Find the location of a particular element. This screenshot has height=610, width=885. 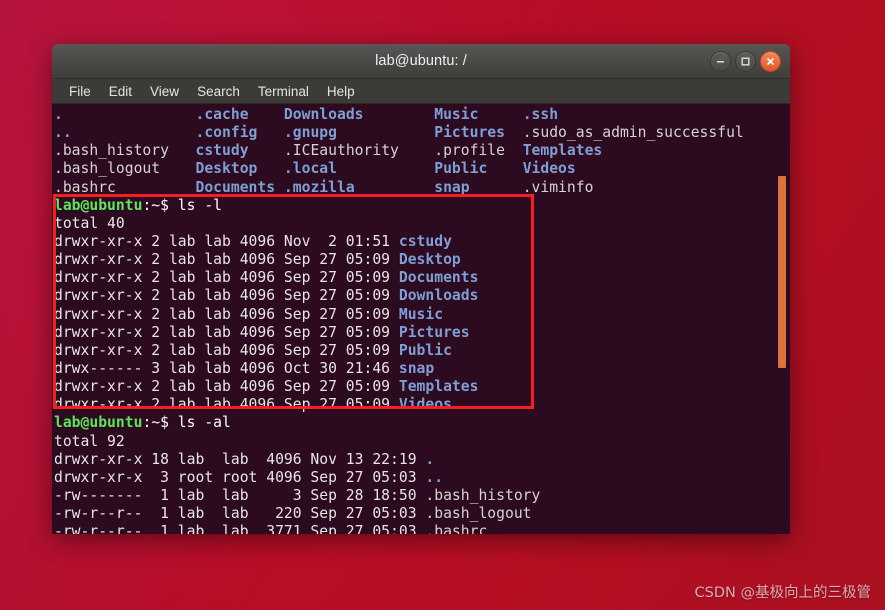

scrollbar-thumb is located at coordinates (782, 272).